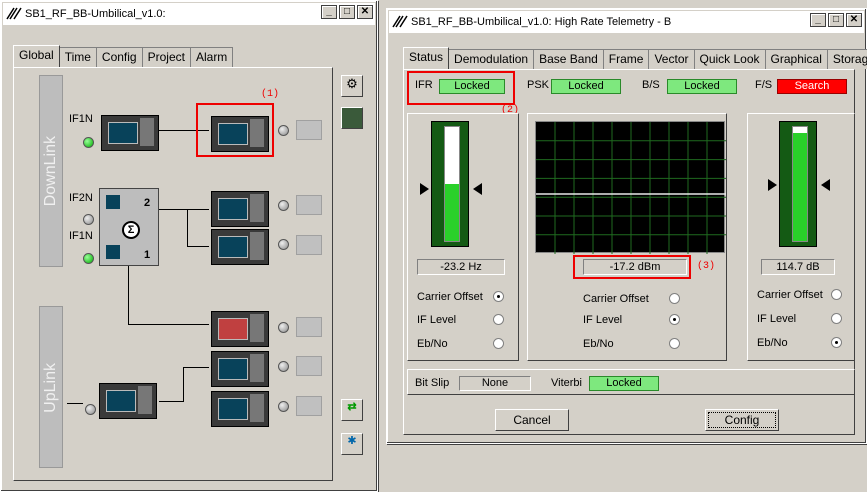  What do you see at coordinates (189, 14) in the screenshot?
I see `title-bar: SB1_RF_BB-Umbilical_v1.0: _ □ ✕` at bounding box center [189, 14].